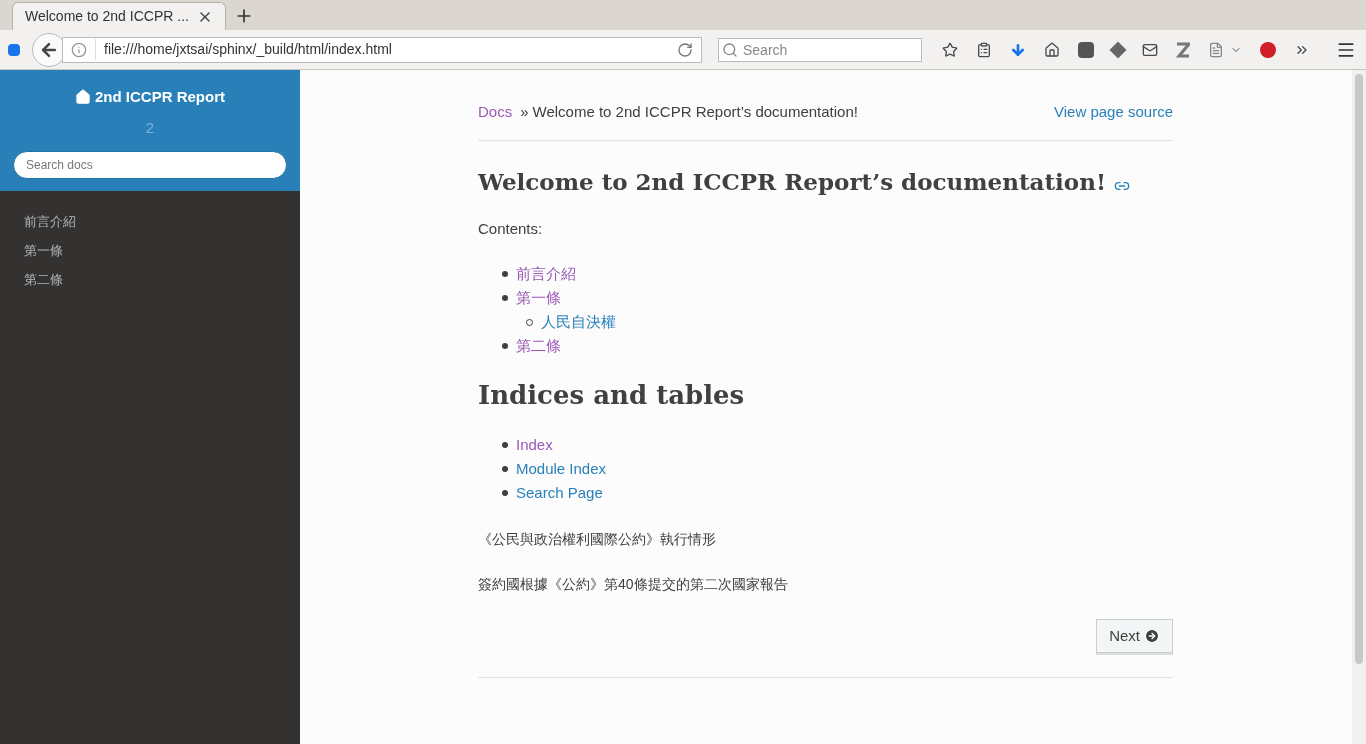 The image size is (1366, 744). I want to click on info-icon, so click(79, 49).